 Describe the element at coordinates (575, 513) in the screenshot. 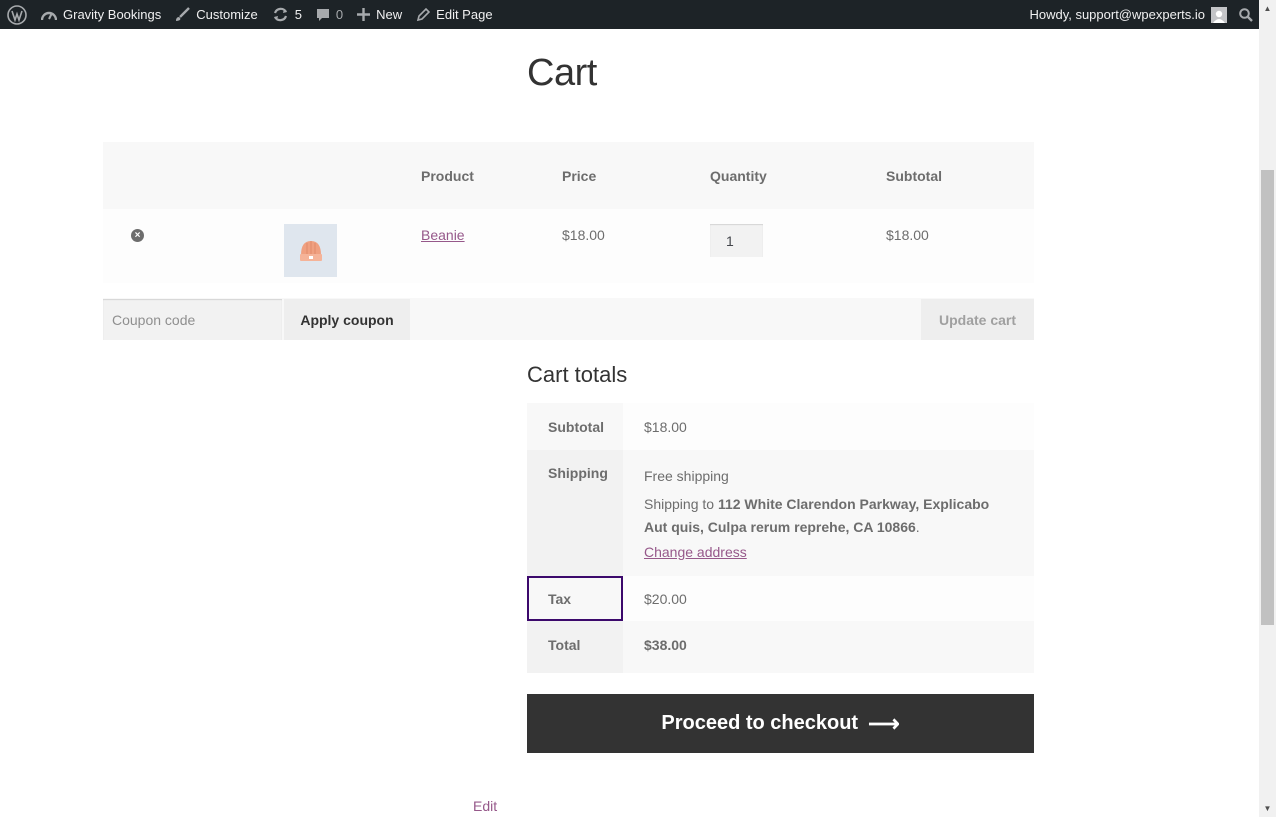

I see `shipping-label: Shipping` at that location.